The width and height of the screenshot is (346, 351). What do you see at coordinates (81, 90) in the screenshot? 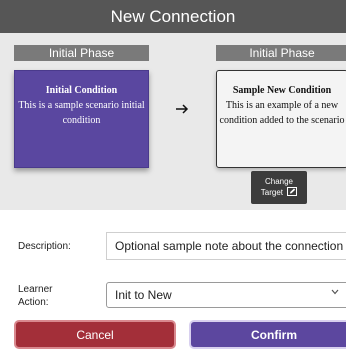
I see `source-condition-title: Initial Condition` at bounding box center [81, 90].